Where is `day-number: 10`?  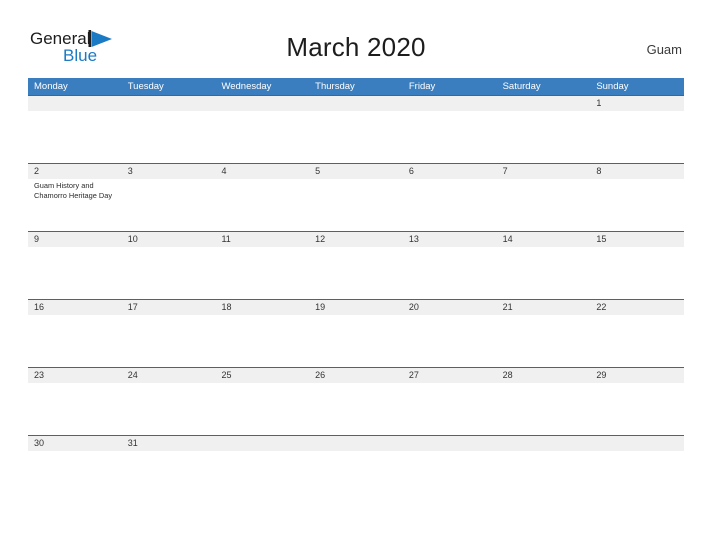 day-number: 10 is located at coordinates (169, 239).